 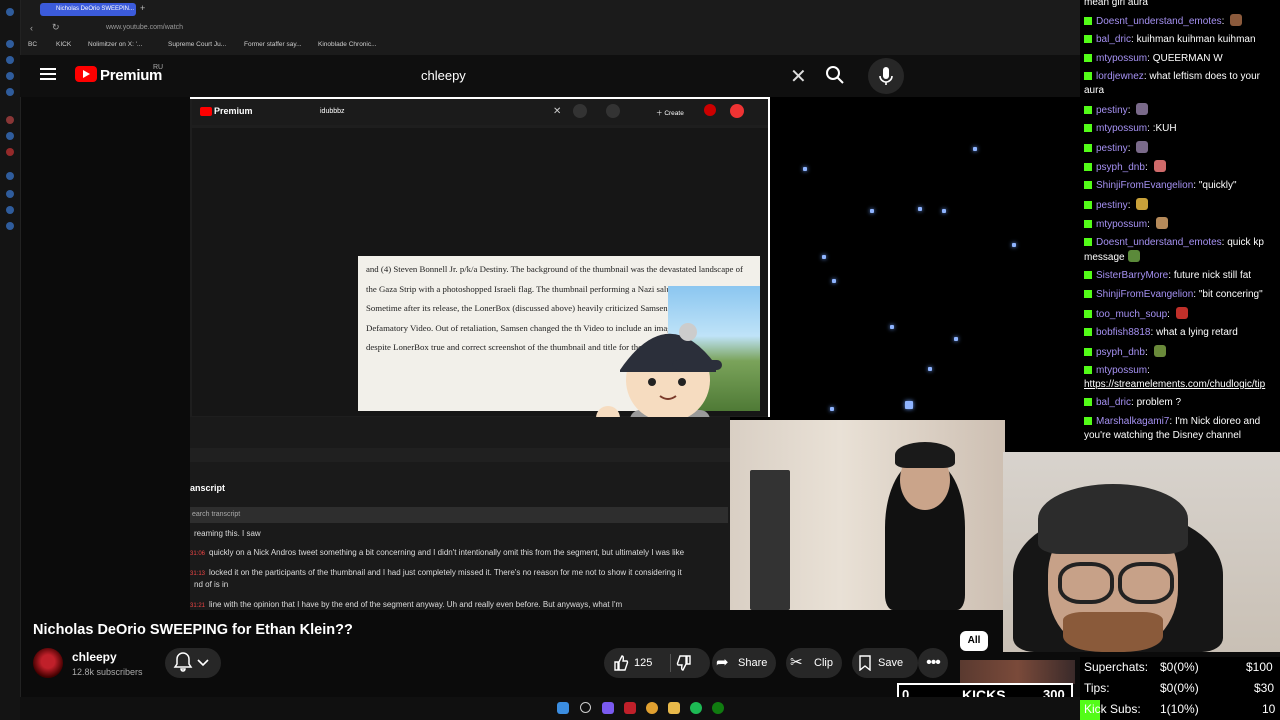 What do you see at coordinates (1131, 314) in the screenshot?
I see `chat-username: too_much_soup` at bounding box center [1131, 314].